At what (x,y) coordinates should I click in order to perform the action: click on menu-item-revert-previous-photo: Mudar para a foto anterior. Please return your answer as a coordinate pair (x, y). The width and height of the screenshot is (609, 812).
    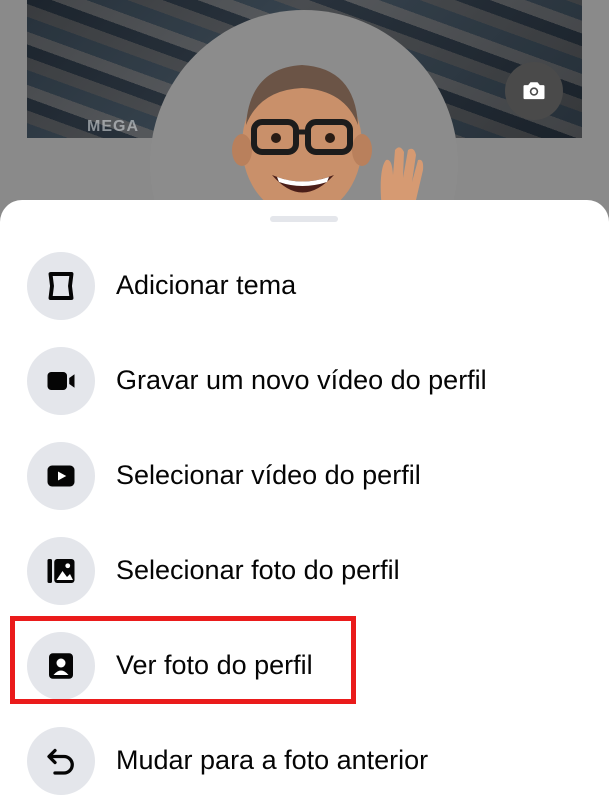
    Looking at the image, I should click on (304, 760).